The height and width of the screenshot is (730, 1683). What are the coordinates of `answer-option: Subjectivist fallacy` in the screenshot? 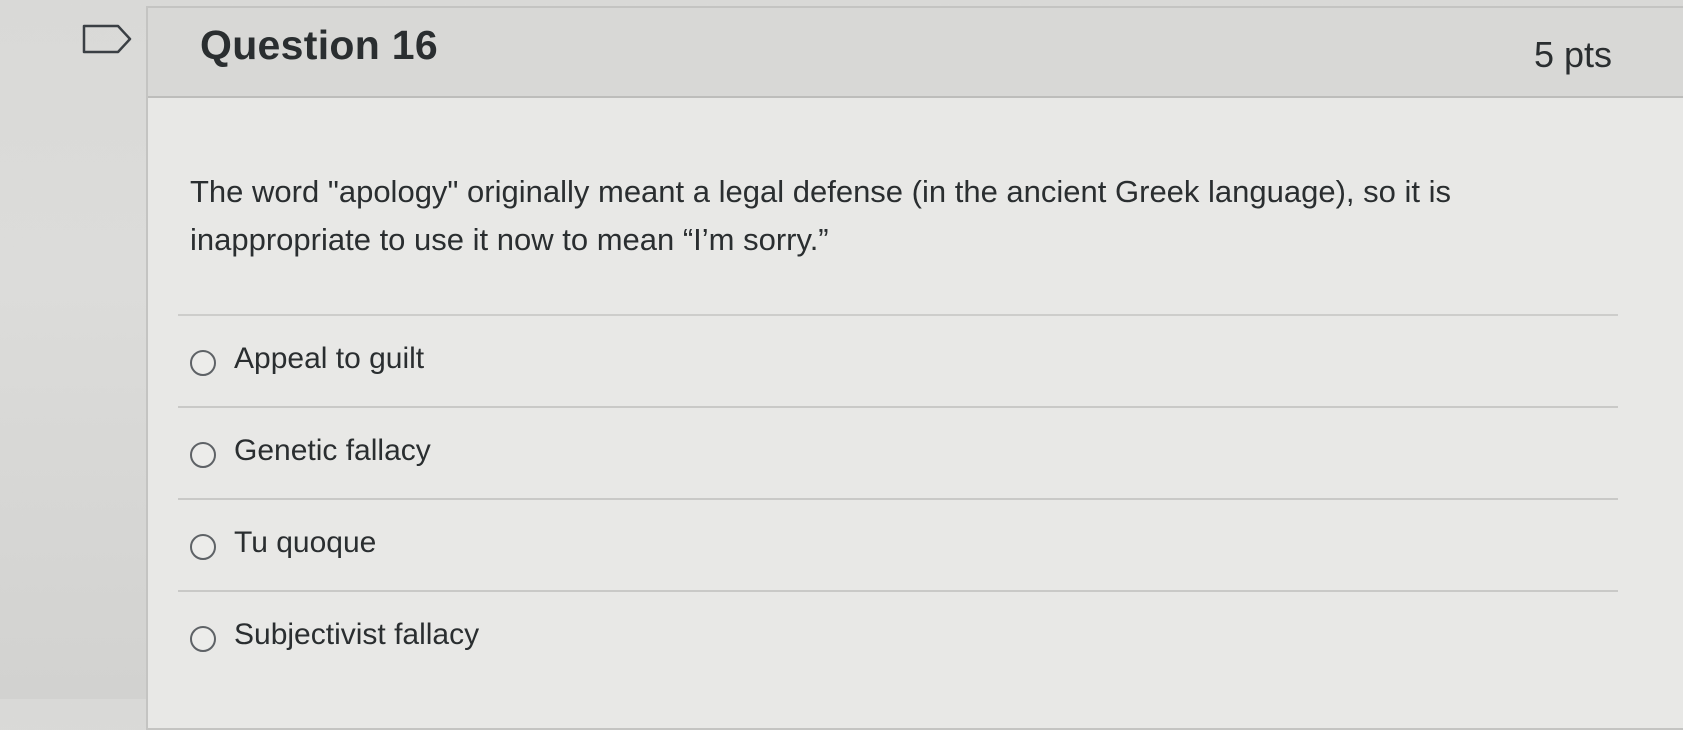 It's located at (898, 636).